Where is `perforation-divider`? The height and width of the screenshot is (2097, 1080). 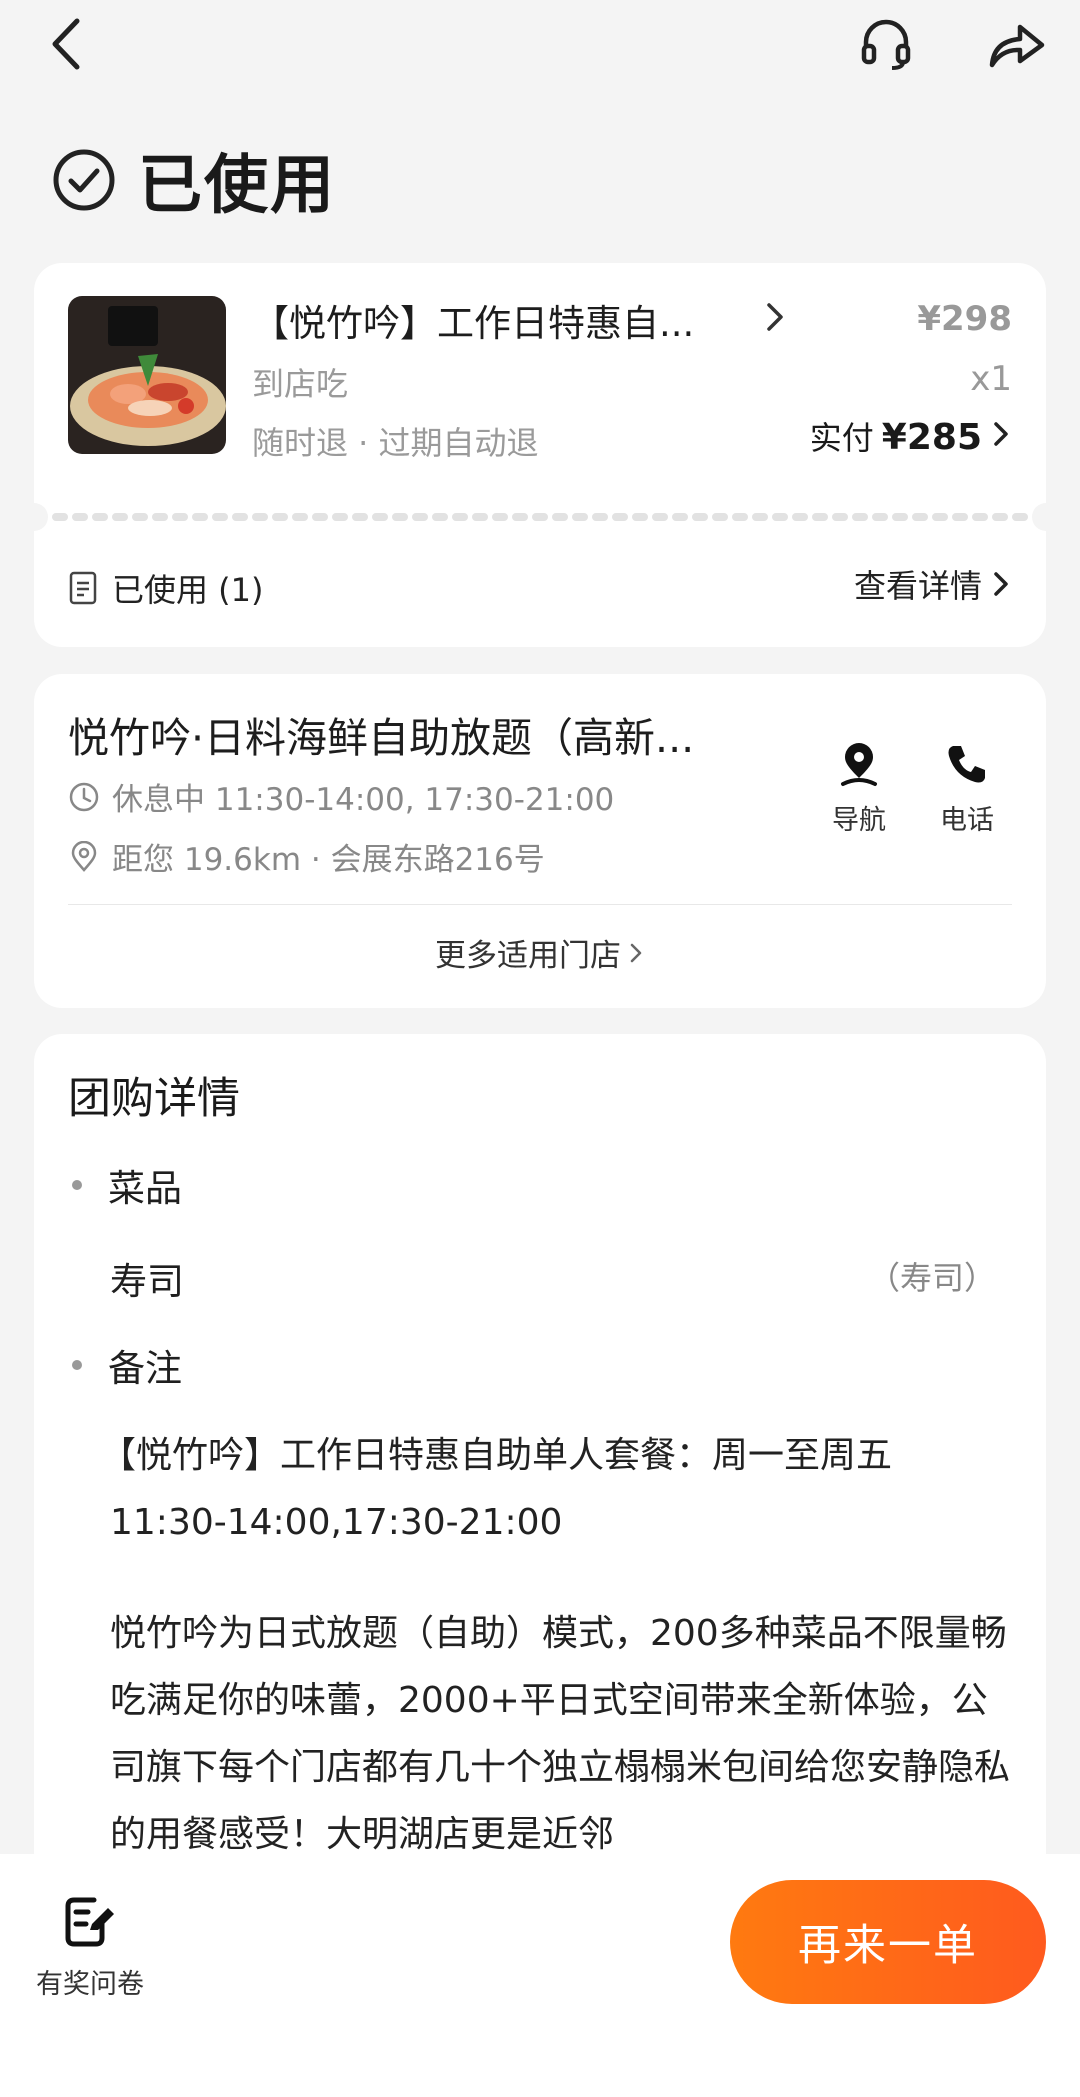
perforation-divider is located at coordinates (540, 517).